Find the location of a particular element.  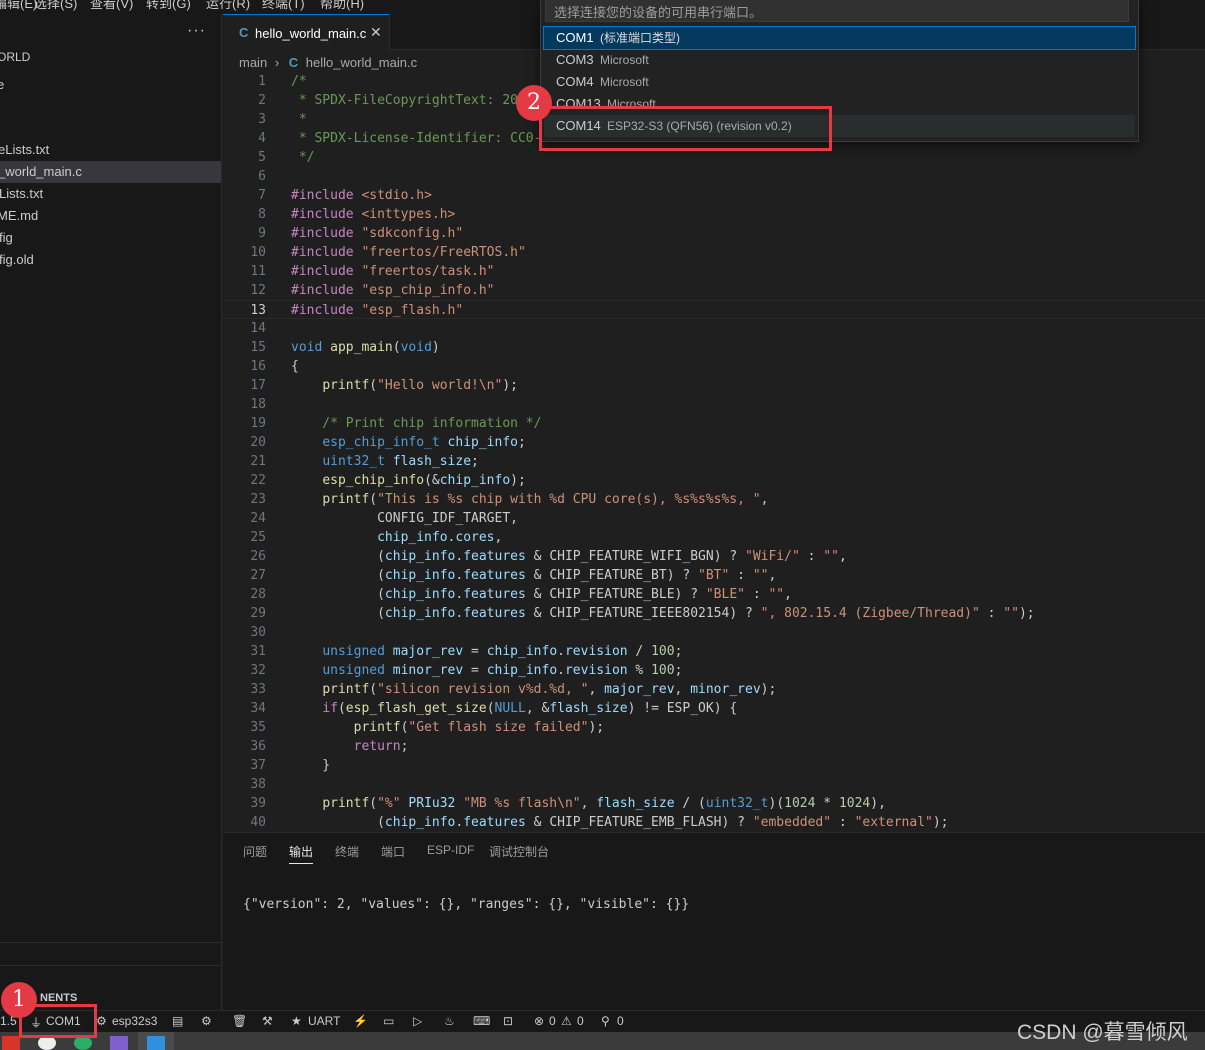

code-line: 17 printf("Hello world!\n"); is located at coordinates (714, 385).